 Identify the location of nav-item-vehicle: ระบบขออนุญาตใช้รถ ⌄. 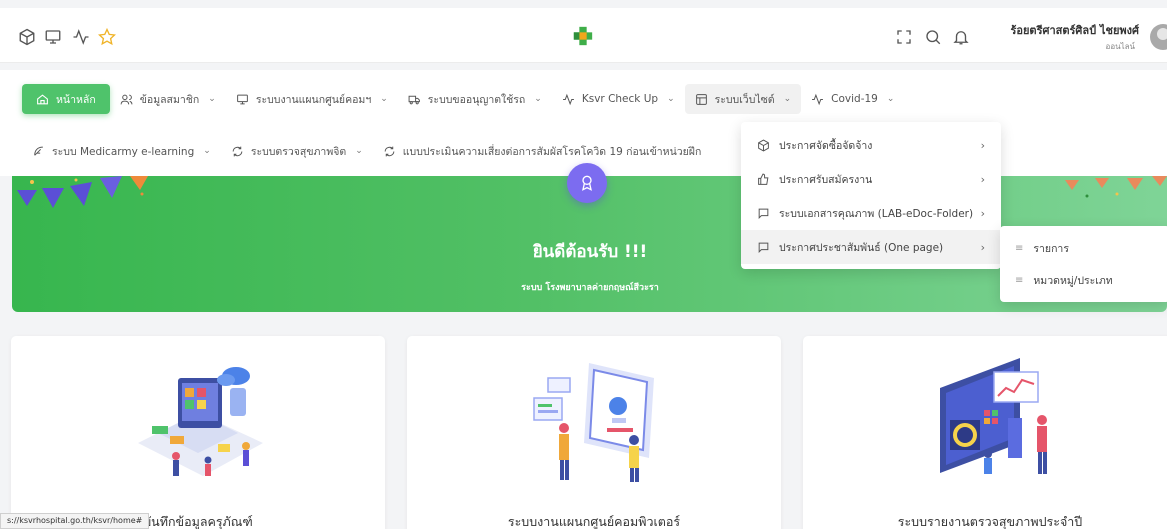
(475, 99).